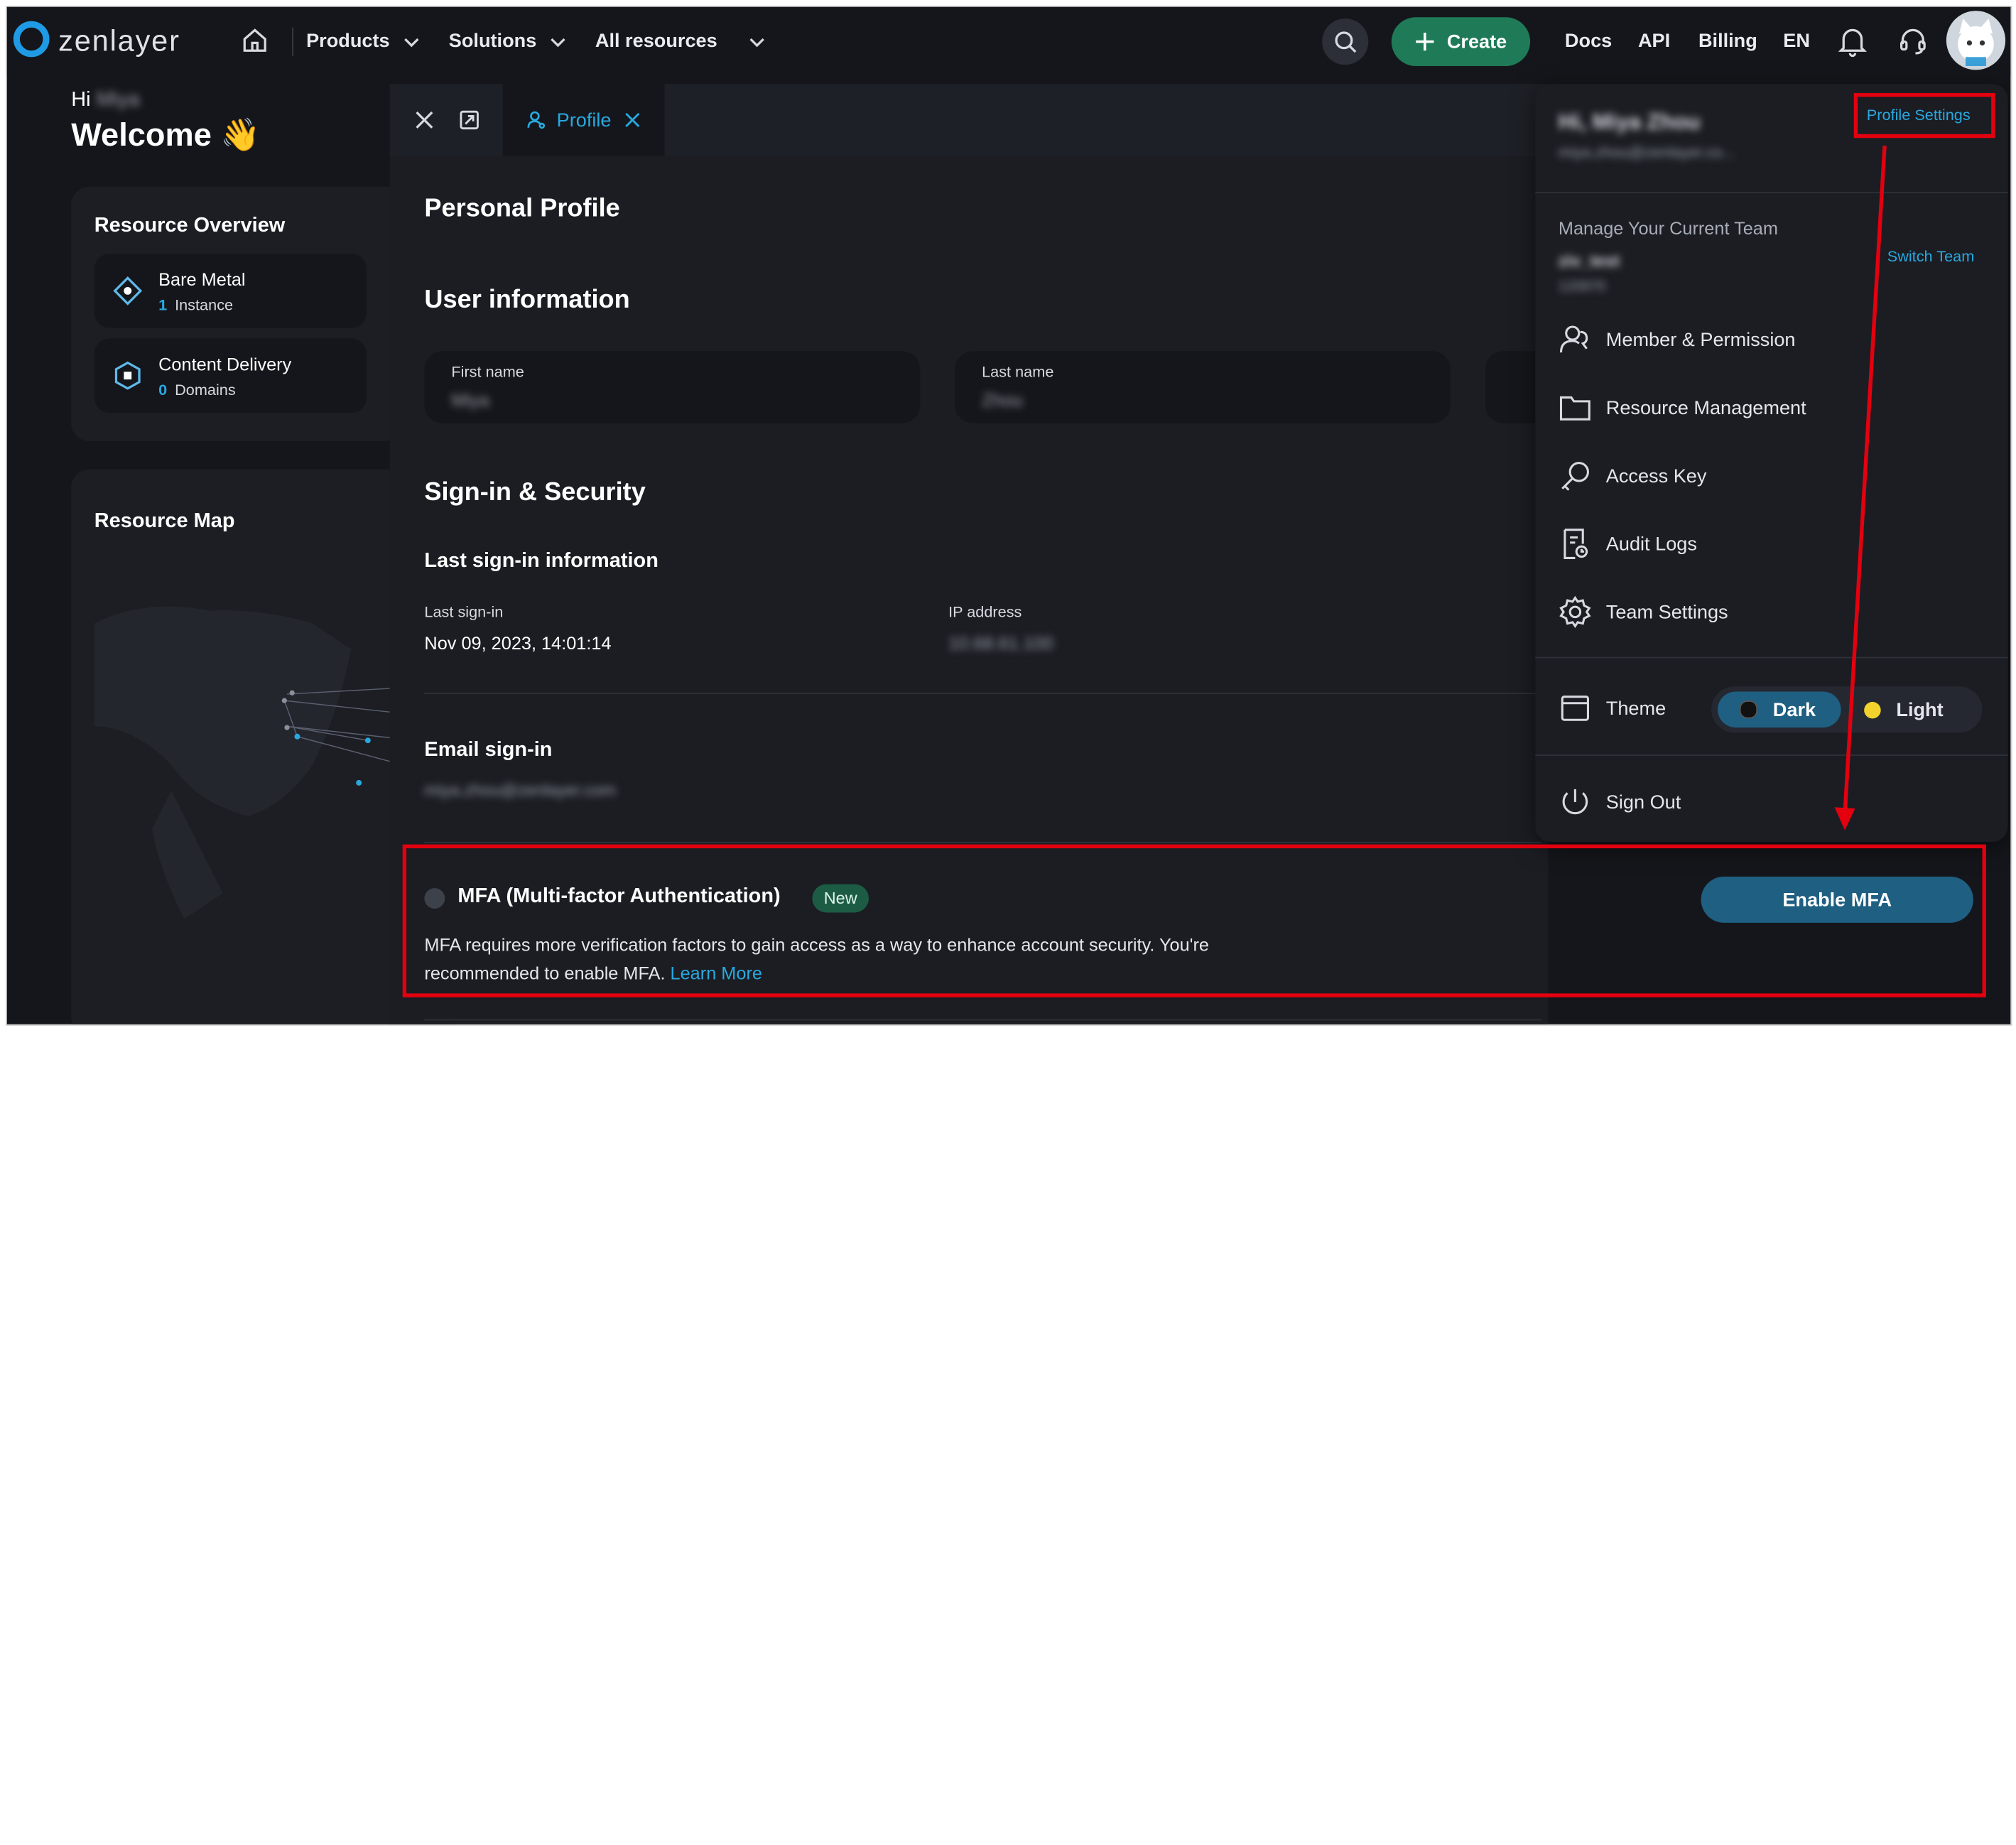 This screenshot has width=2016, height=1845. I want to click on window-icon, so click(1575, 708).